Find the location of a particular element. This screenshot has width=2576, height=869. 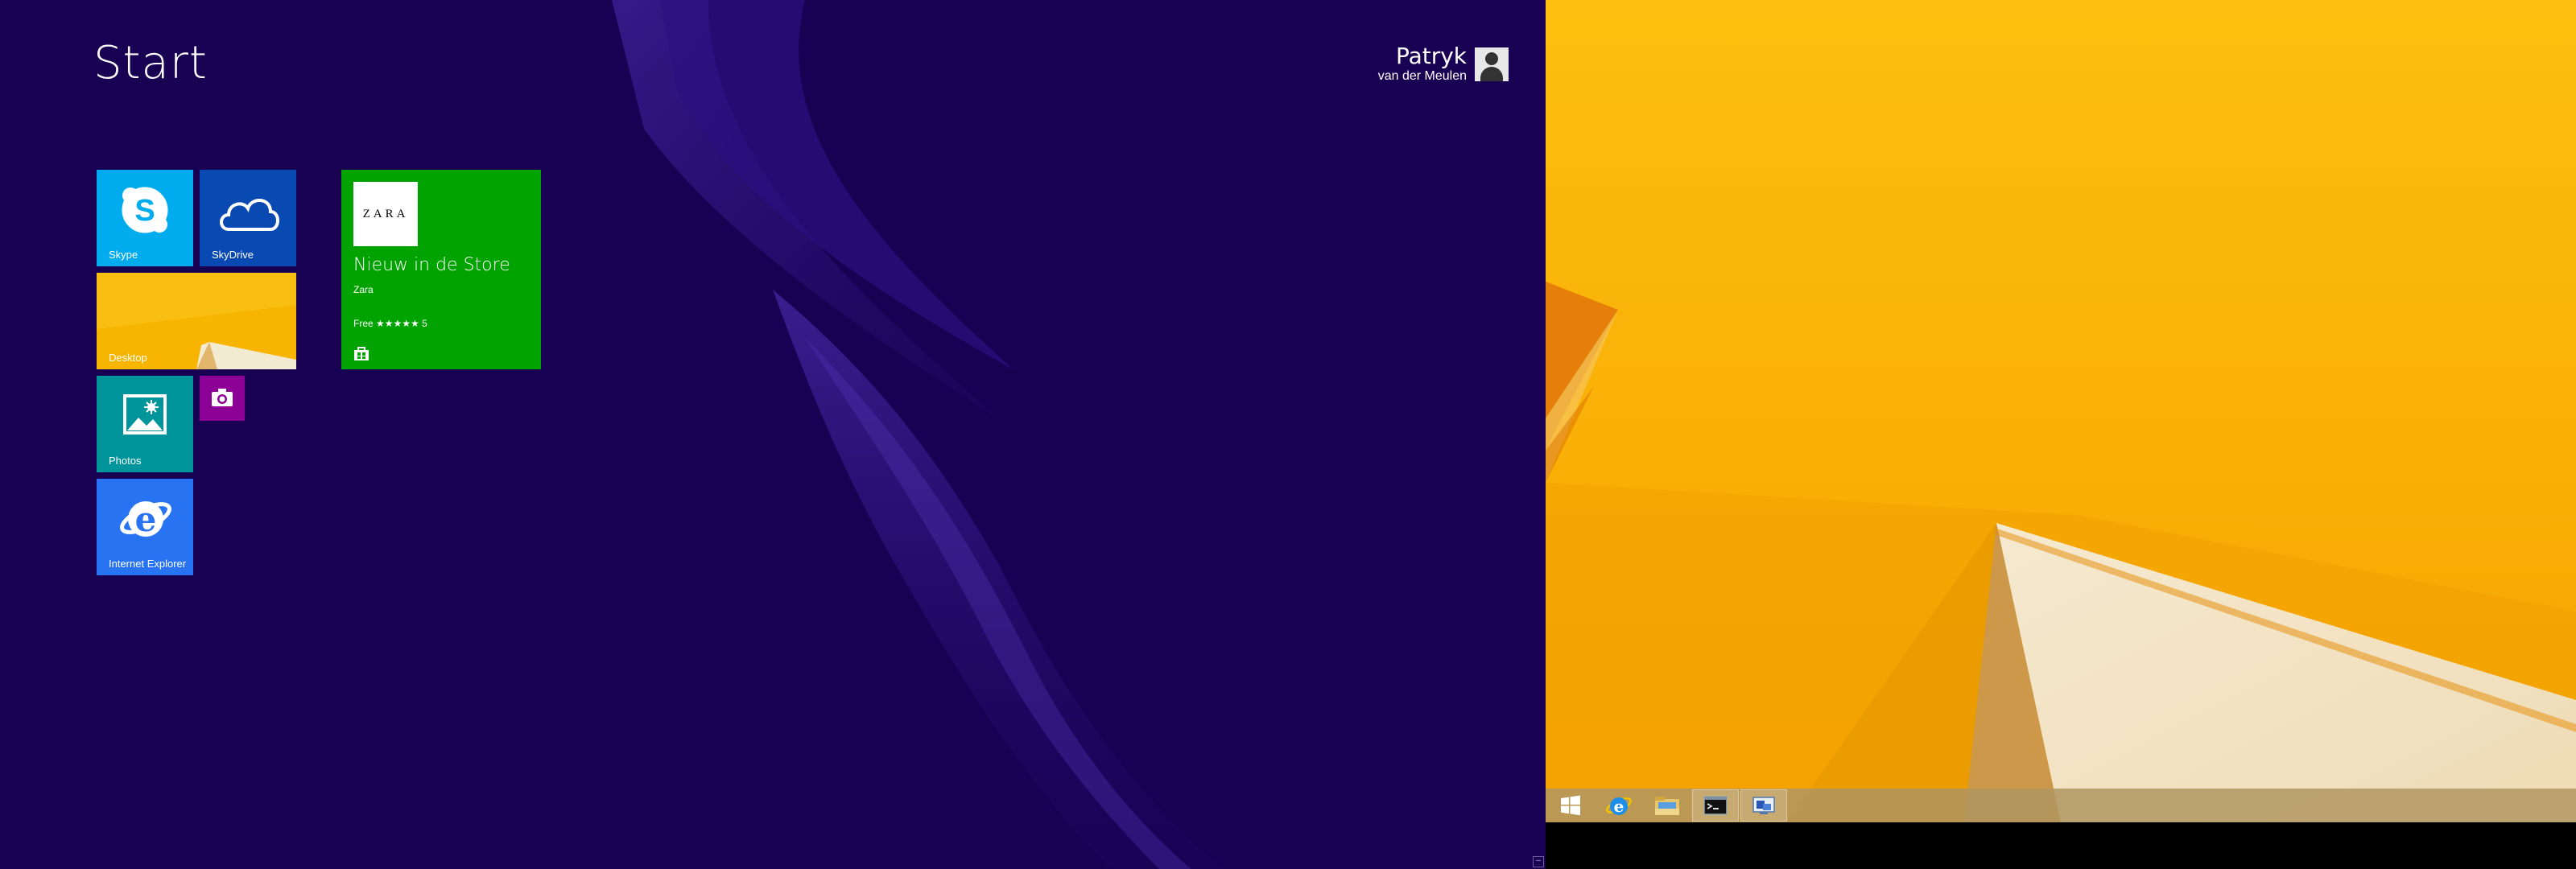

taskbar-file-explorer is located at coordinates (1667, 805).